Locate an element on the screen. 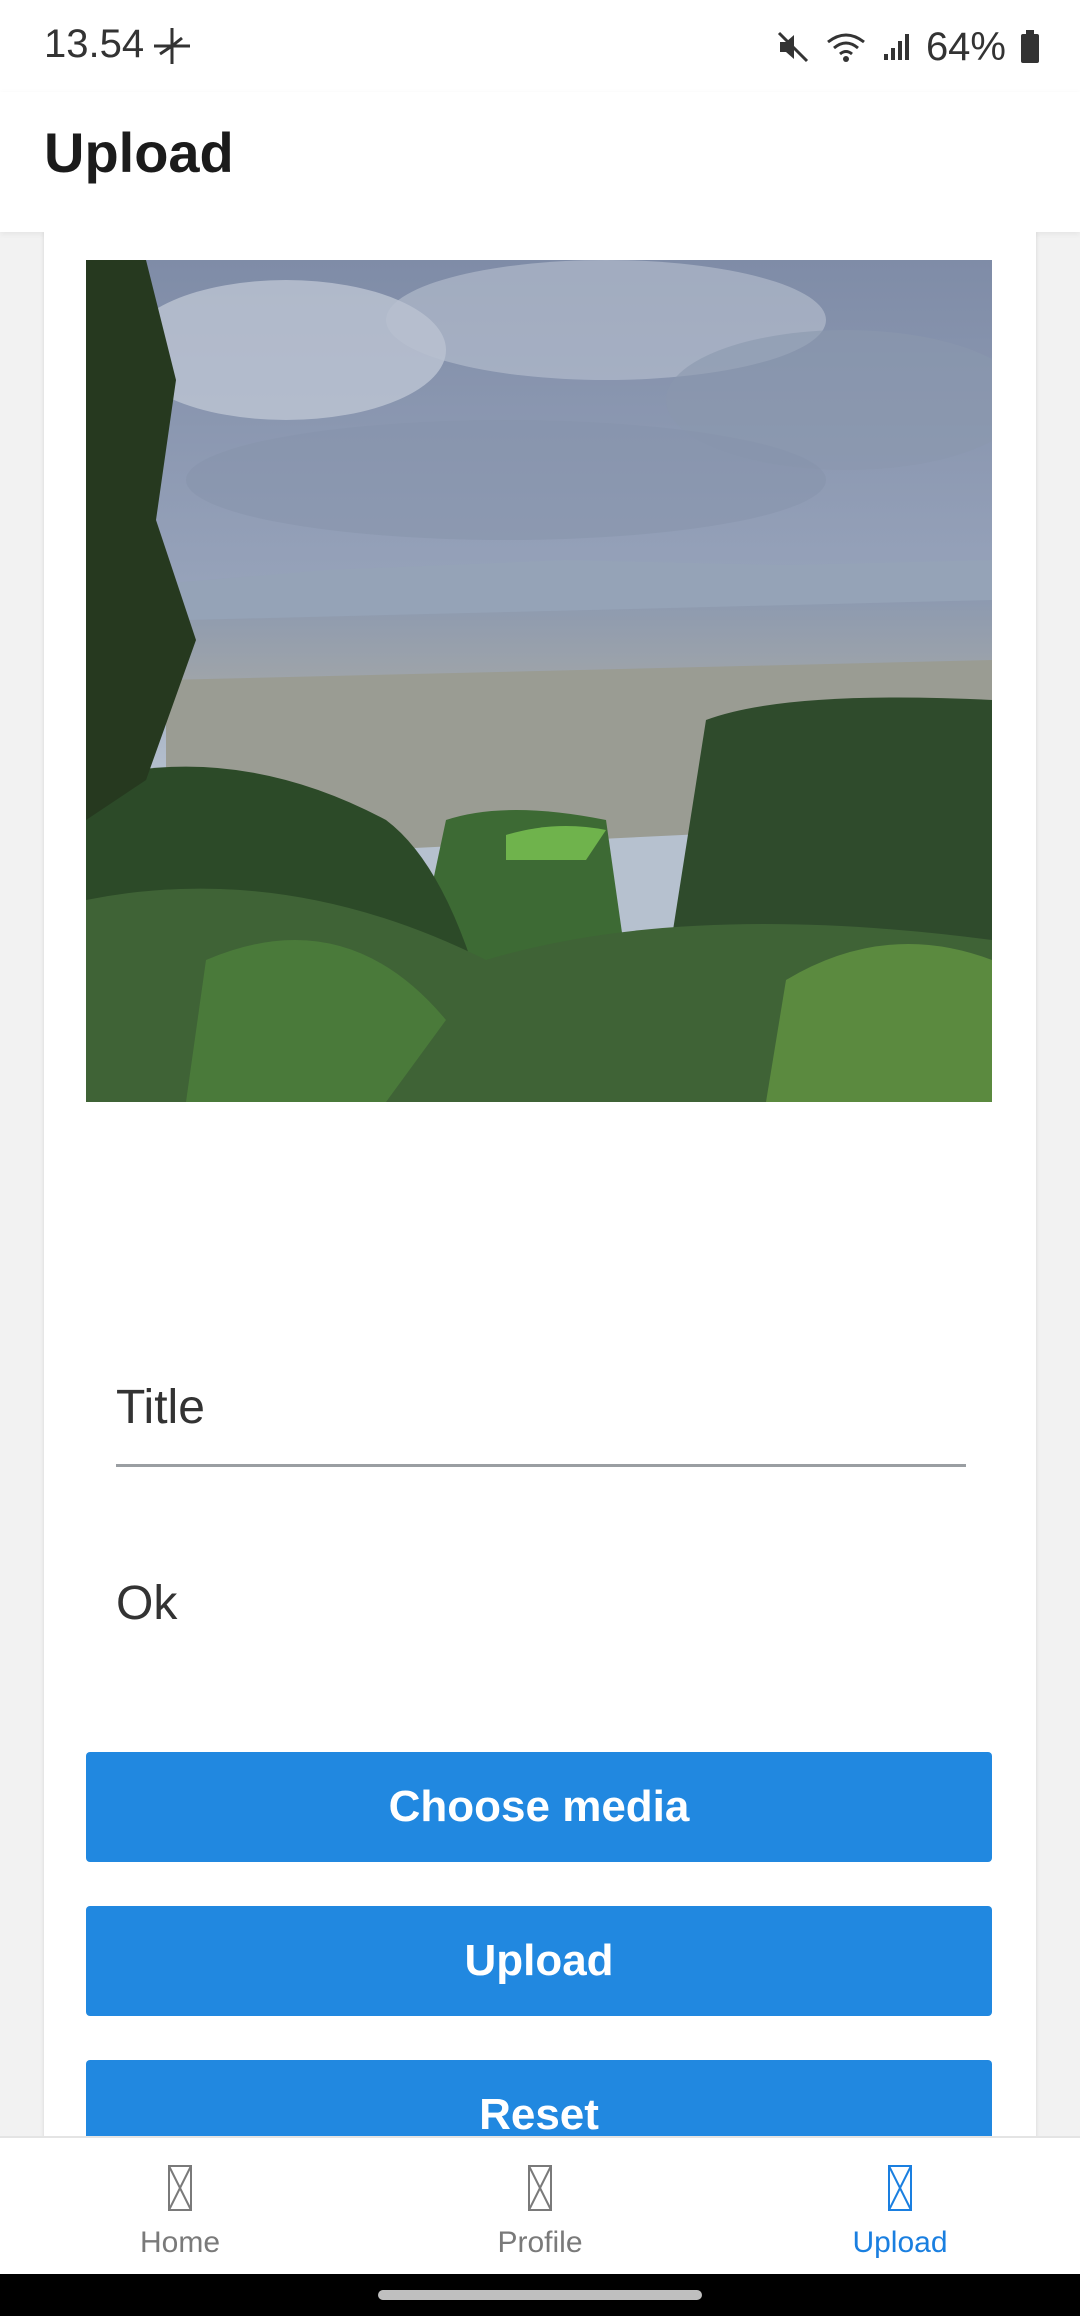 This screenshot has height=2316, width=1080. system-gesture-bar is located at coordinates (540, 2295).